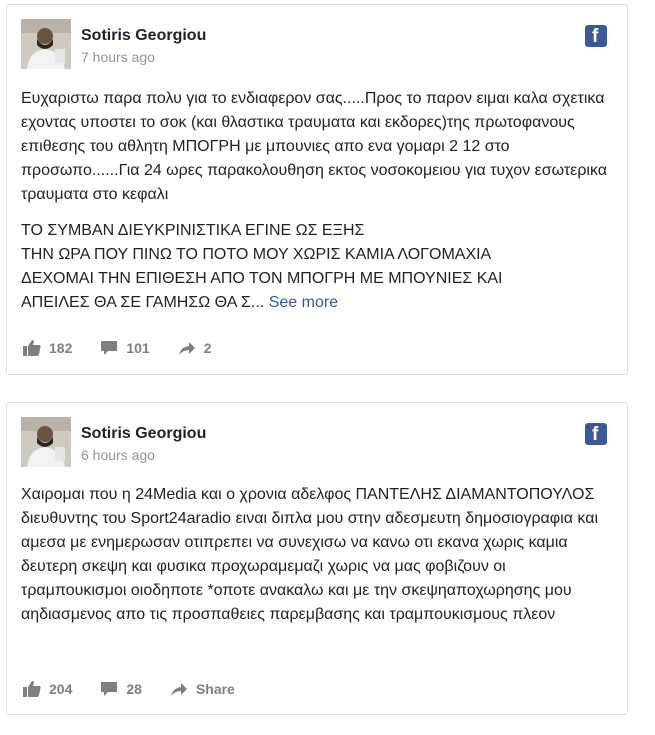 The image size is (655, 735). Describe the element at coordinates (118, 455) in the screenshot. I see `post-timestamp: 6 hours ago` at that location.